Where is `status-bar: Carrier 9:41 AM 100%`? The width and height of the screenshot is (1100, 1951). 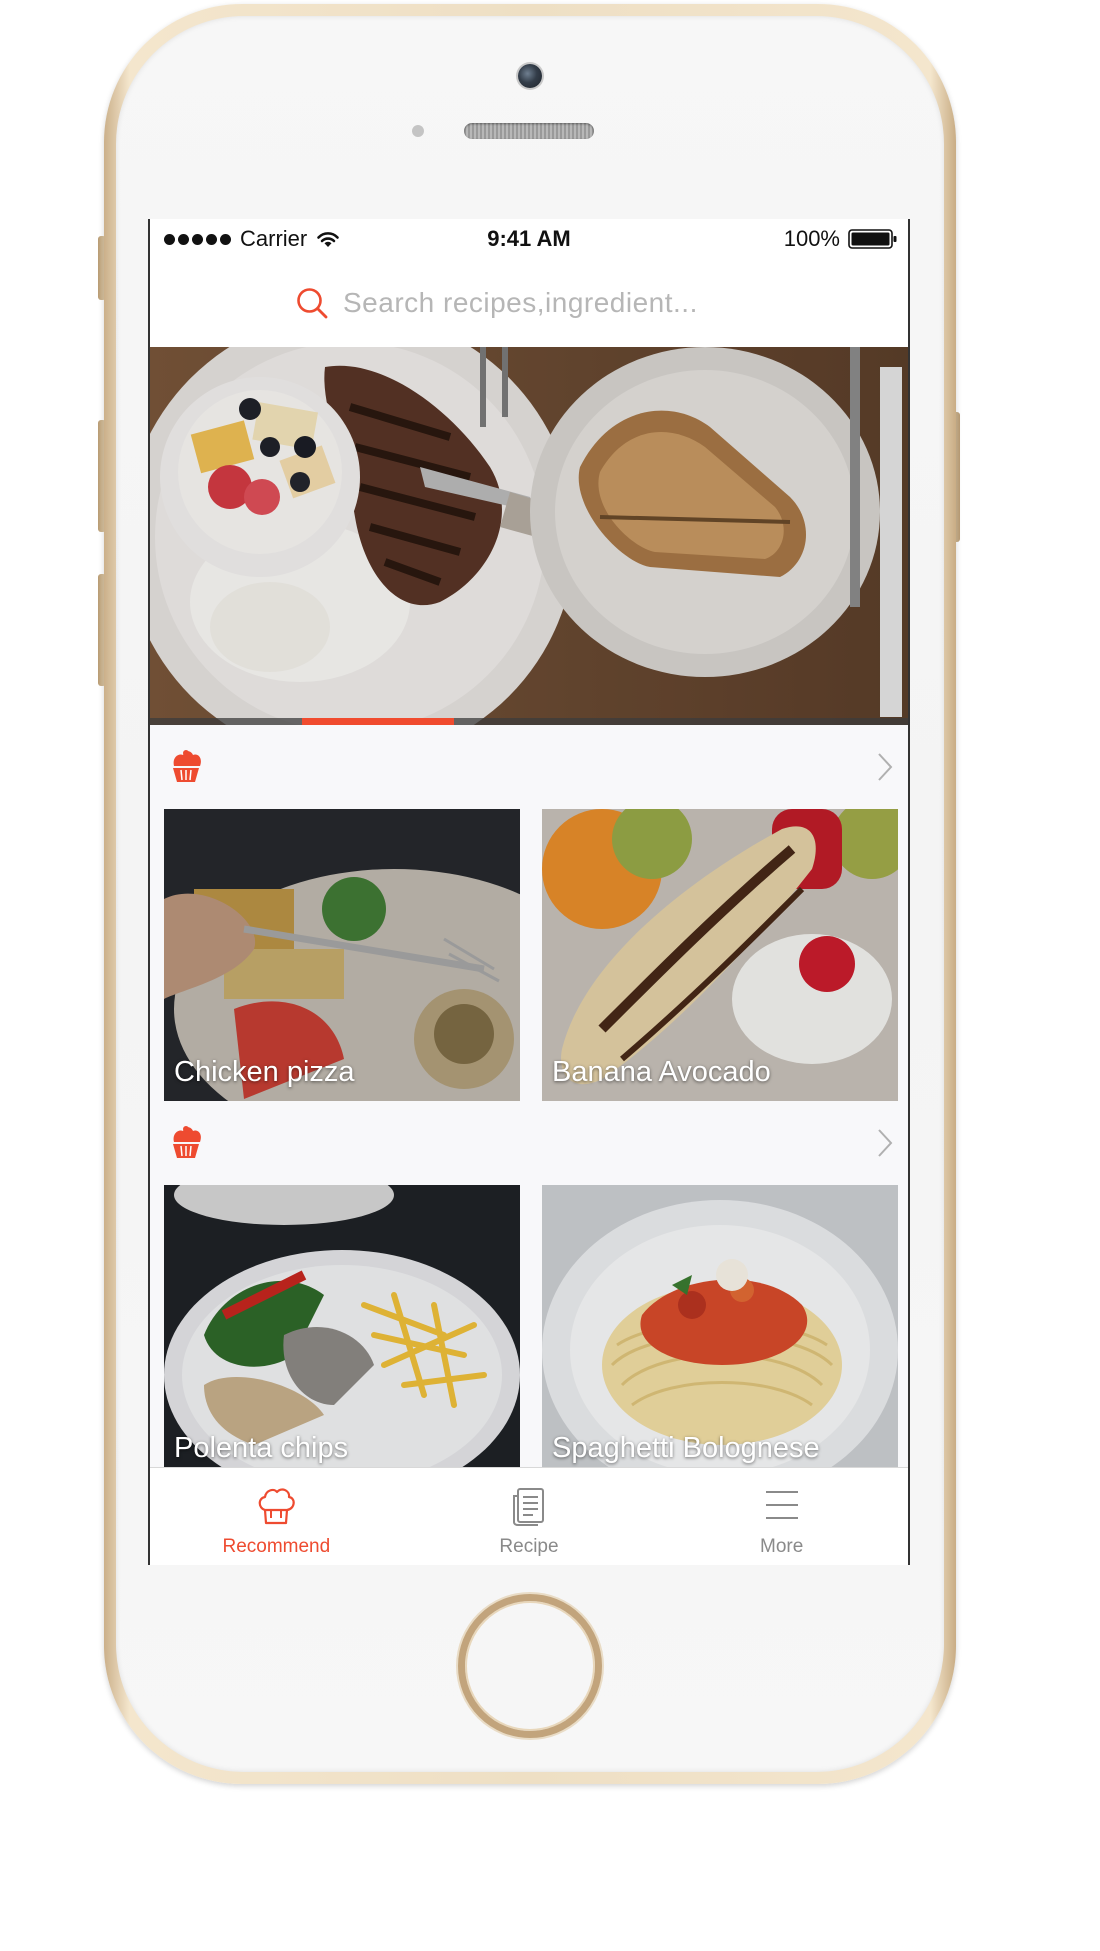
status-bar: Carrier 9:41 AM 100% is located at coordinates (529, 239).